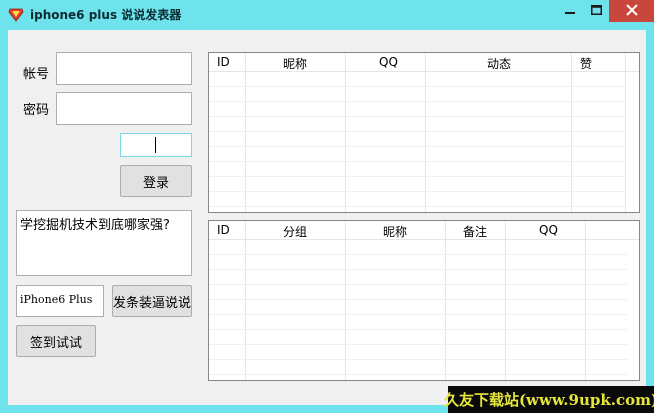  Describe the element at coordinates (124, 68) in the screenshot. I see `account-input` at that location.